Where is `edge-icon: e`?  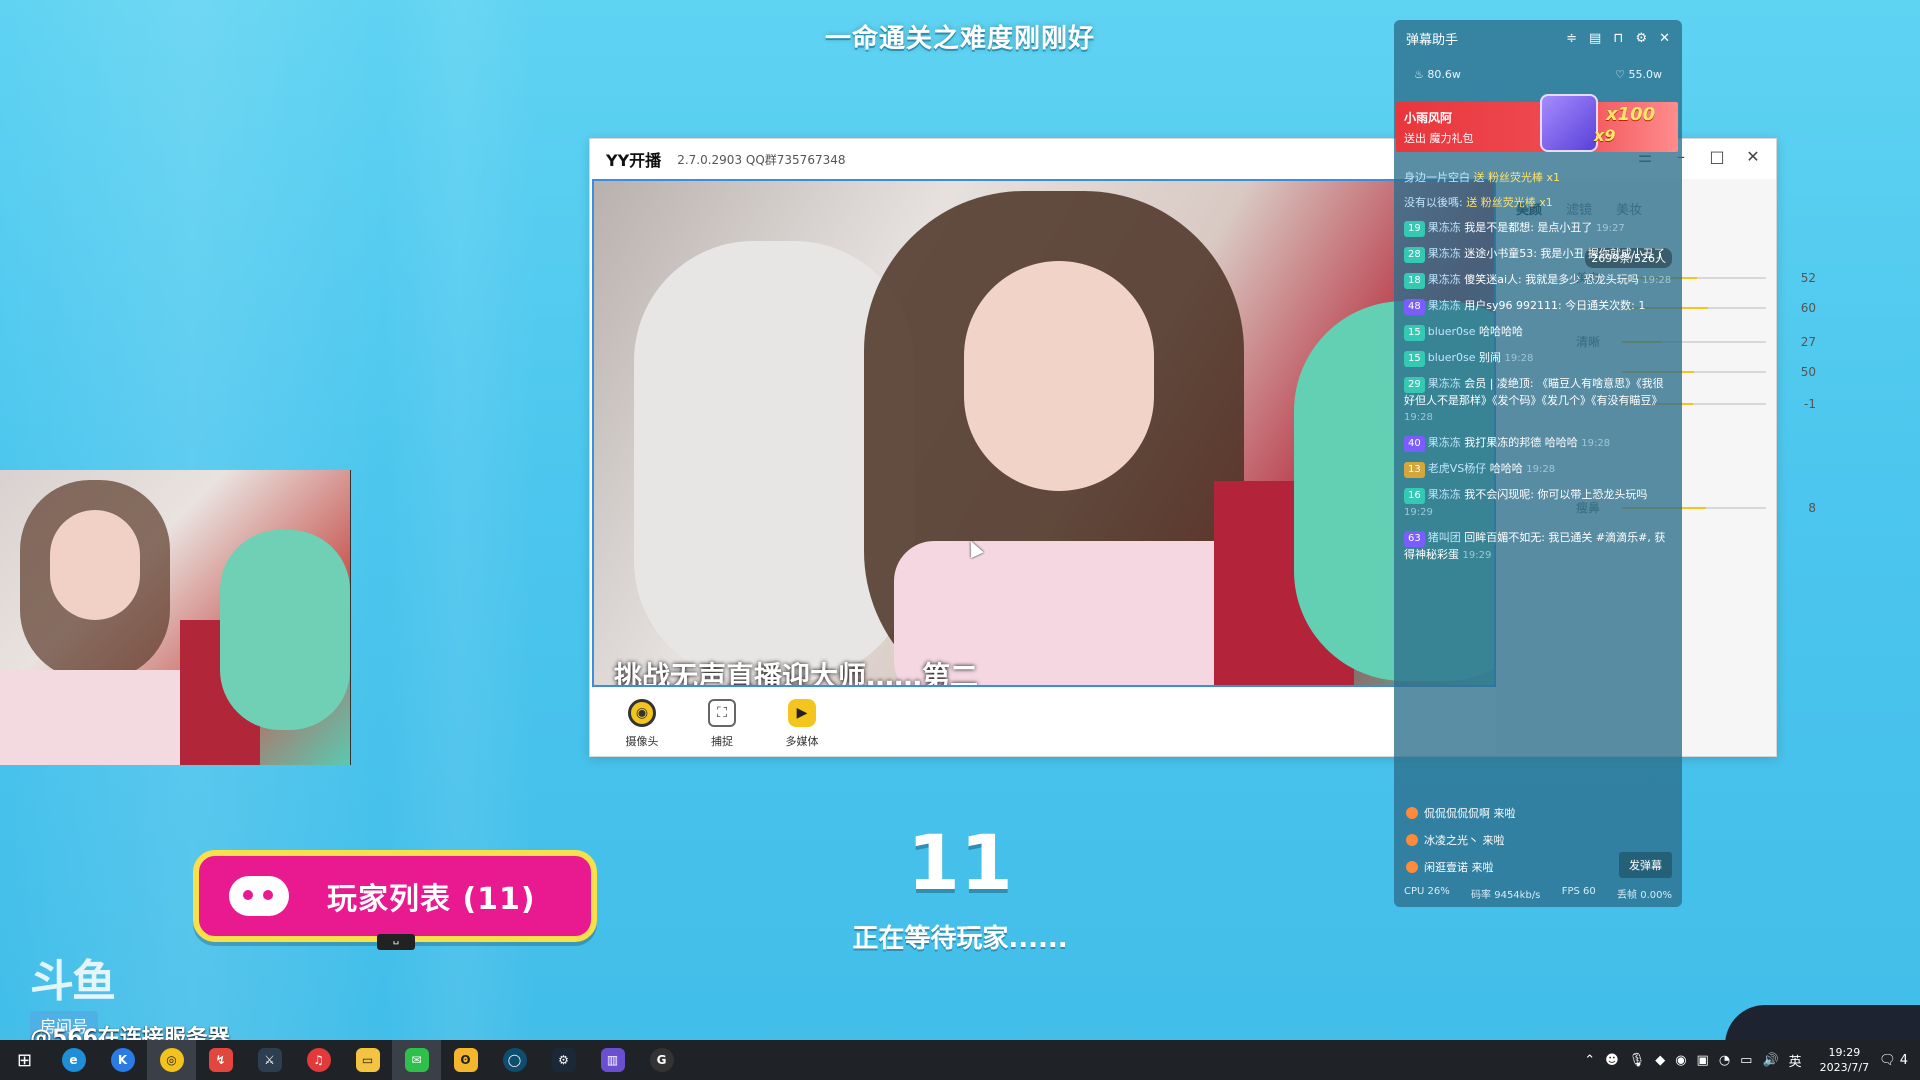 edge-icon: e is located at coordinates (73, 1060).